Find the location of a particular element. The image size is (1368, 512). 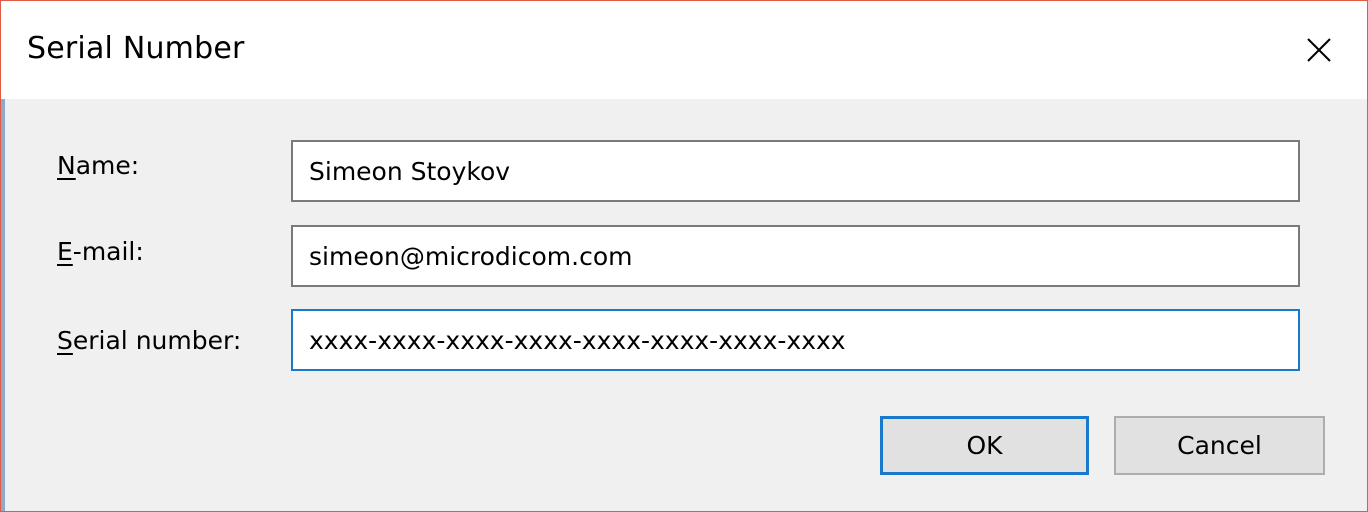

name-label: Name: is located at coordinates (98, 165).